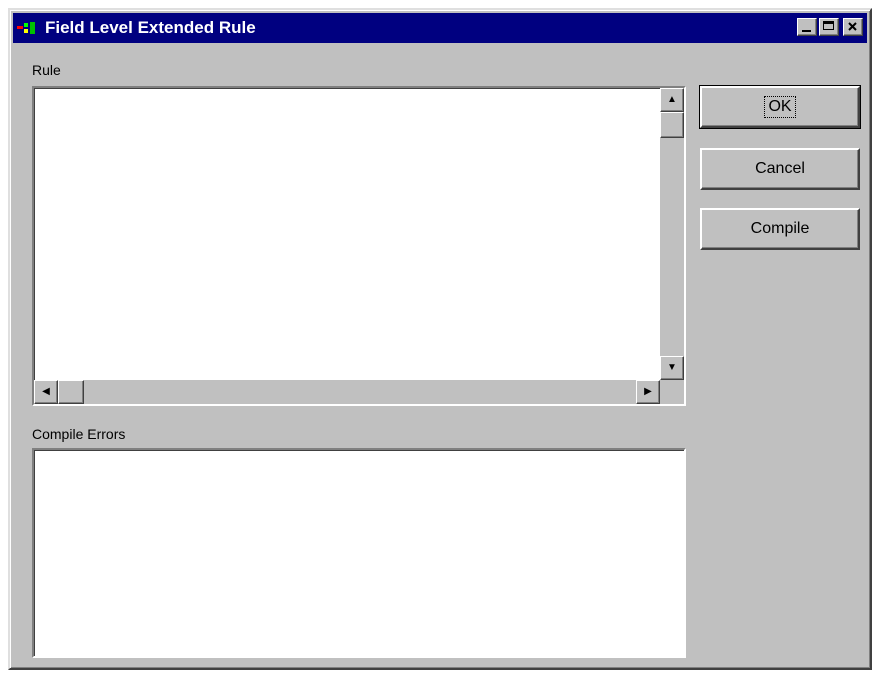 The width and height of the screenshot is (878, 675). Describe the element at coordinates (79, 434) in the screenshot. I see `compile-errors-label: Compile Errors` at that location.